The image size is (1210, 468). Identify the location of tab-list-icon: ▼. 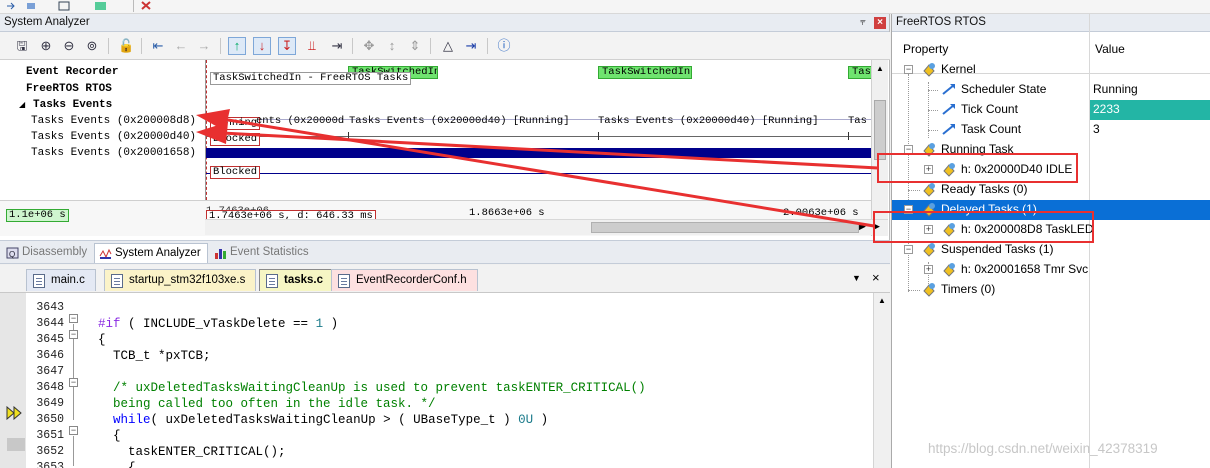
(856, 278).